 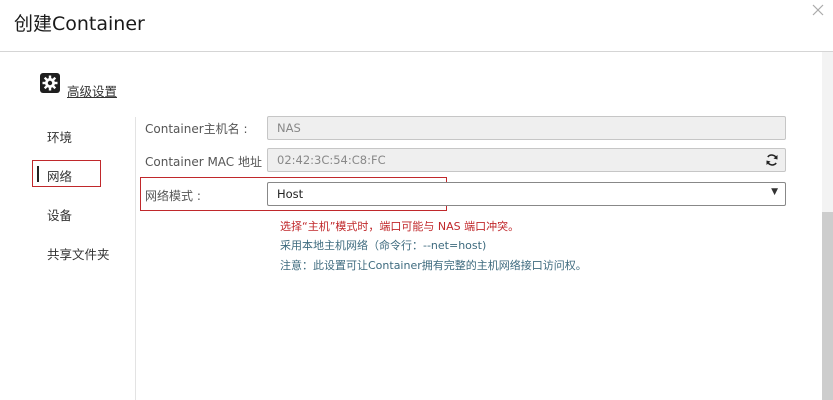 I want to click on side-nav: 环境 网络 设备 共享文件夹, so click(x=68, y=258).